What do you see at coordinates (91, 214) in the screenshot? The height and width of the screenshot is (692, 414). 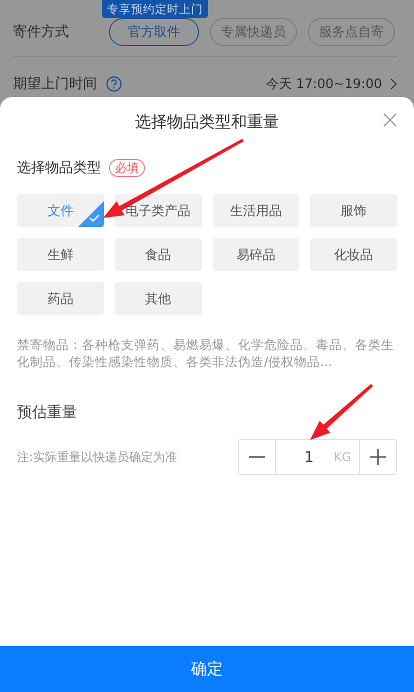 I see `check-icon` at bounding box center [91, 214].